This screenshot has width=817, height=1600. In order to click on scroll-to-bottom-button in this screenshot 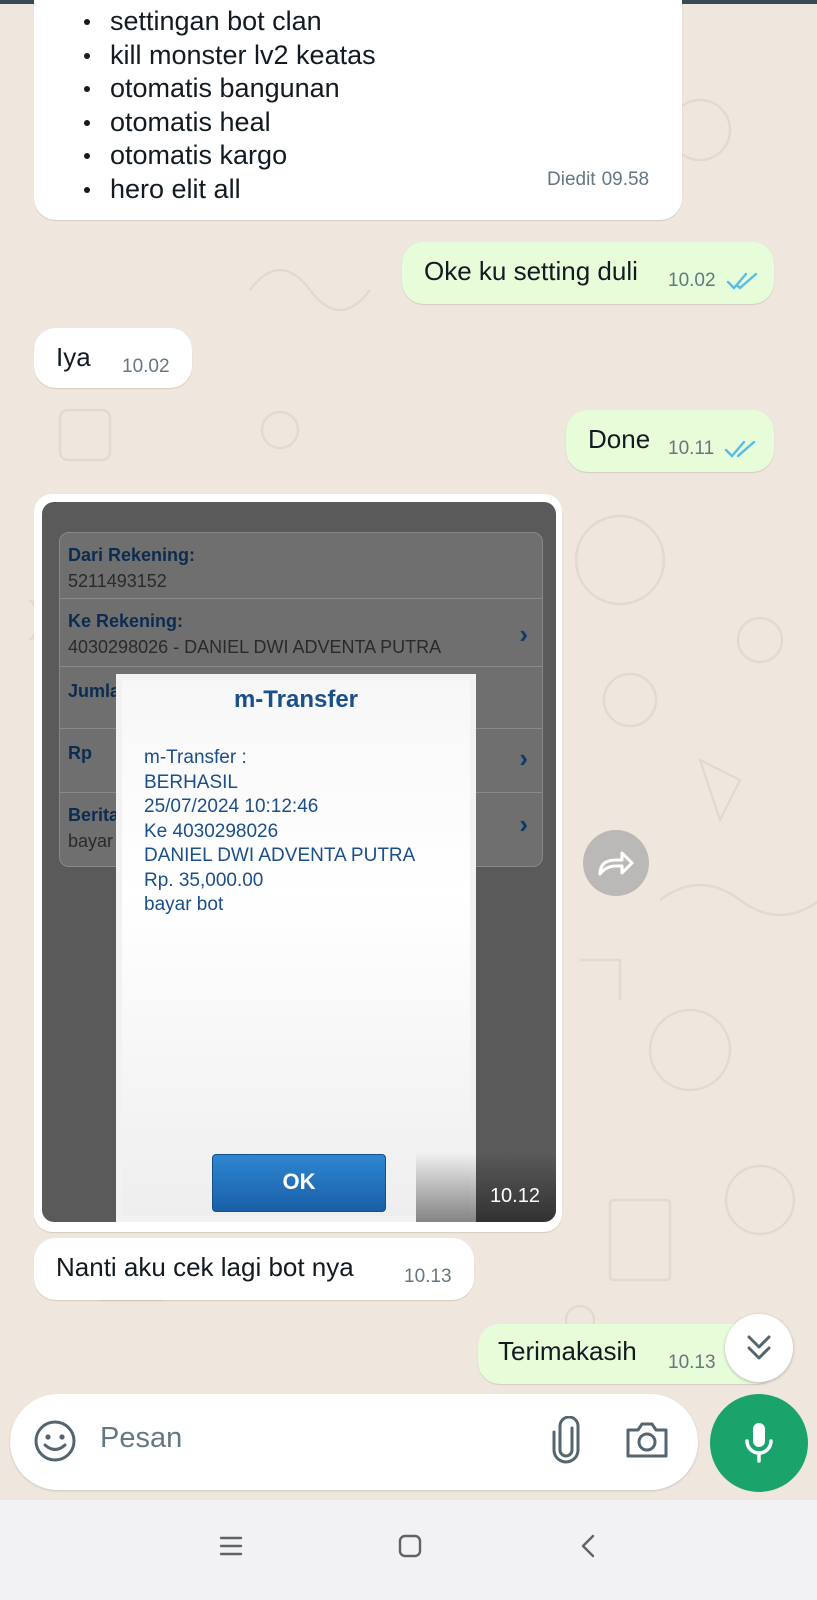, I will do `click(759, 1348)`.